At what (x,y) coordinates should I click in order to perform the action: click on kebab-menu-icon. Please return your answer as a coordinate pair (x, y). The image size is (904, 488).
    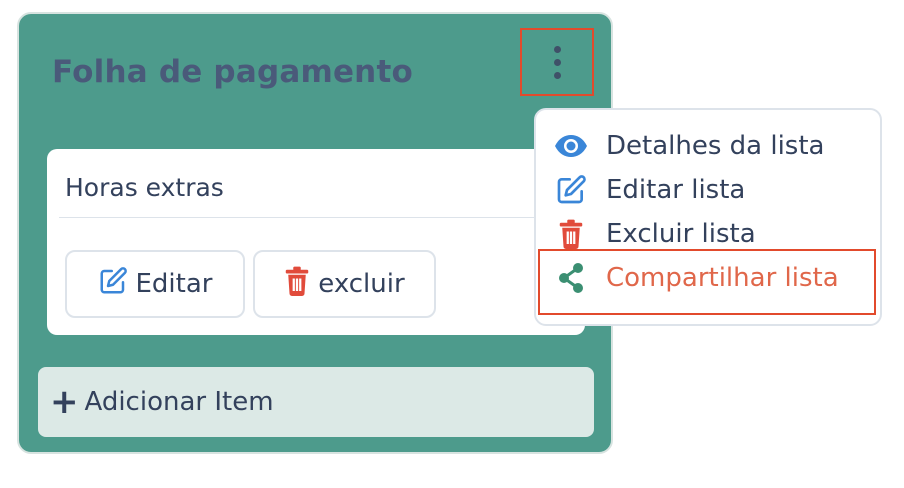
    Looking at the image, I should click on (557, 62).